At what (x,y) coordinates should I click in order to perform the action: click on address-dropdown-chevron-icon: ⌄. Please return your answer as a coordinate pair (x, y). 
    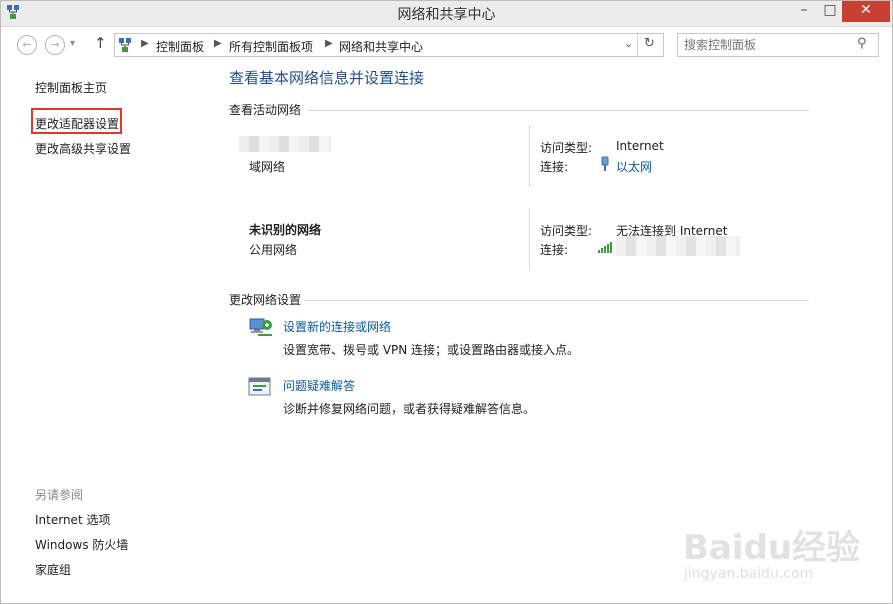
    Looking at the image, I should click on (628, 43).